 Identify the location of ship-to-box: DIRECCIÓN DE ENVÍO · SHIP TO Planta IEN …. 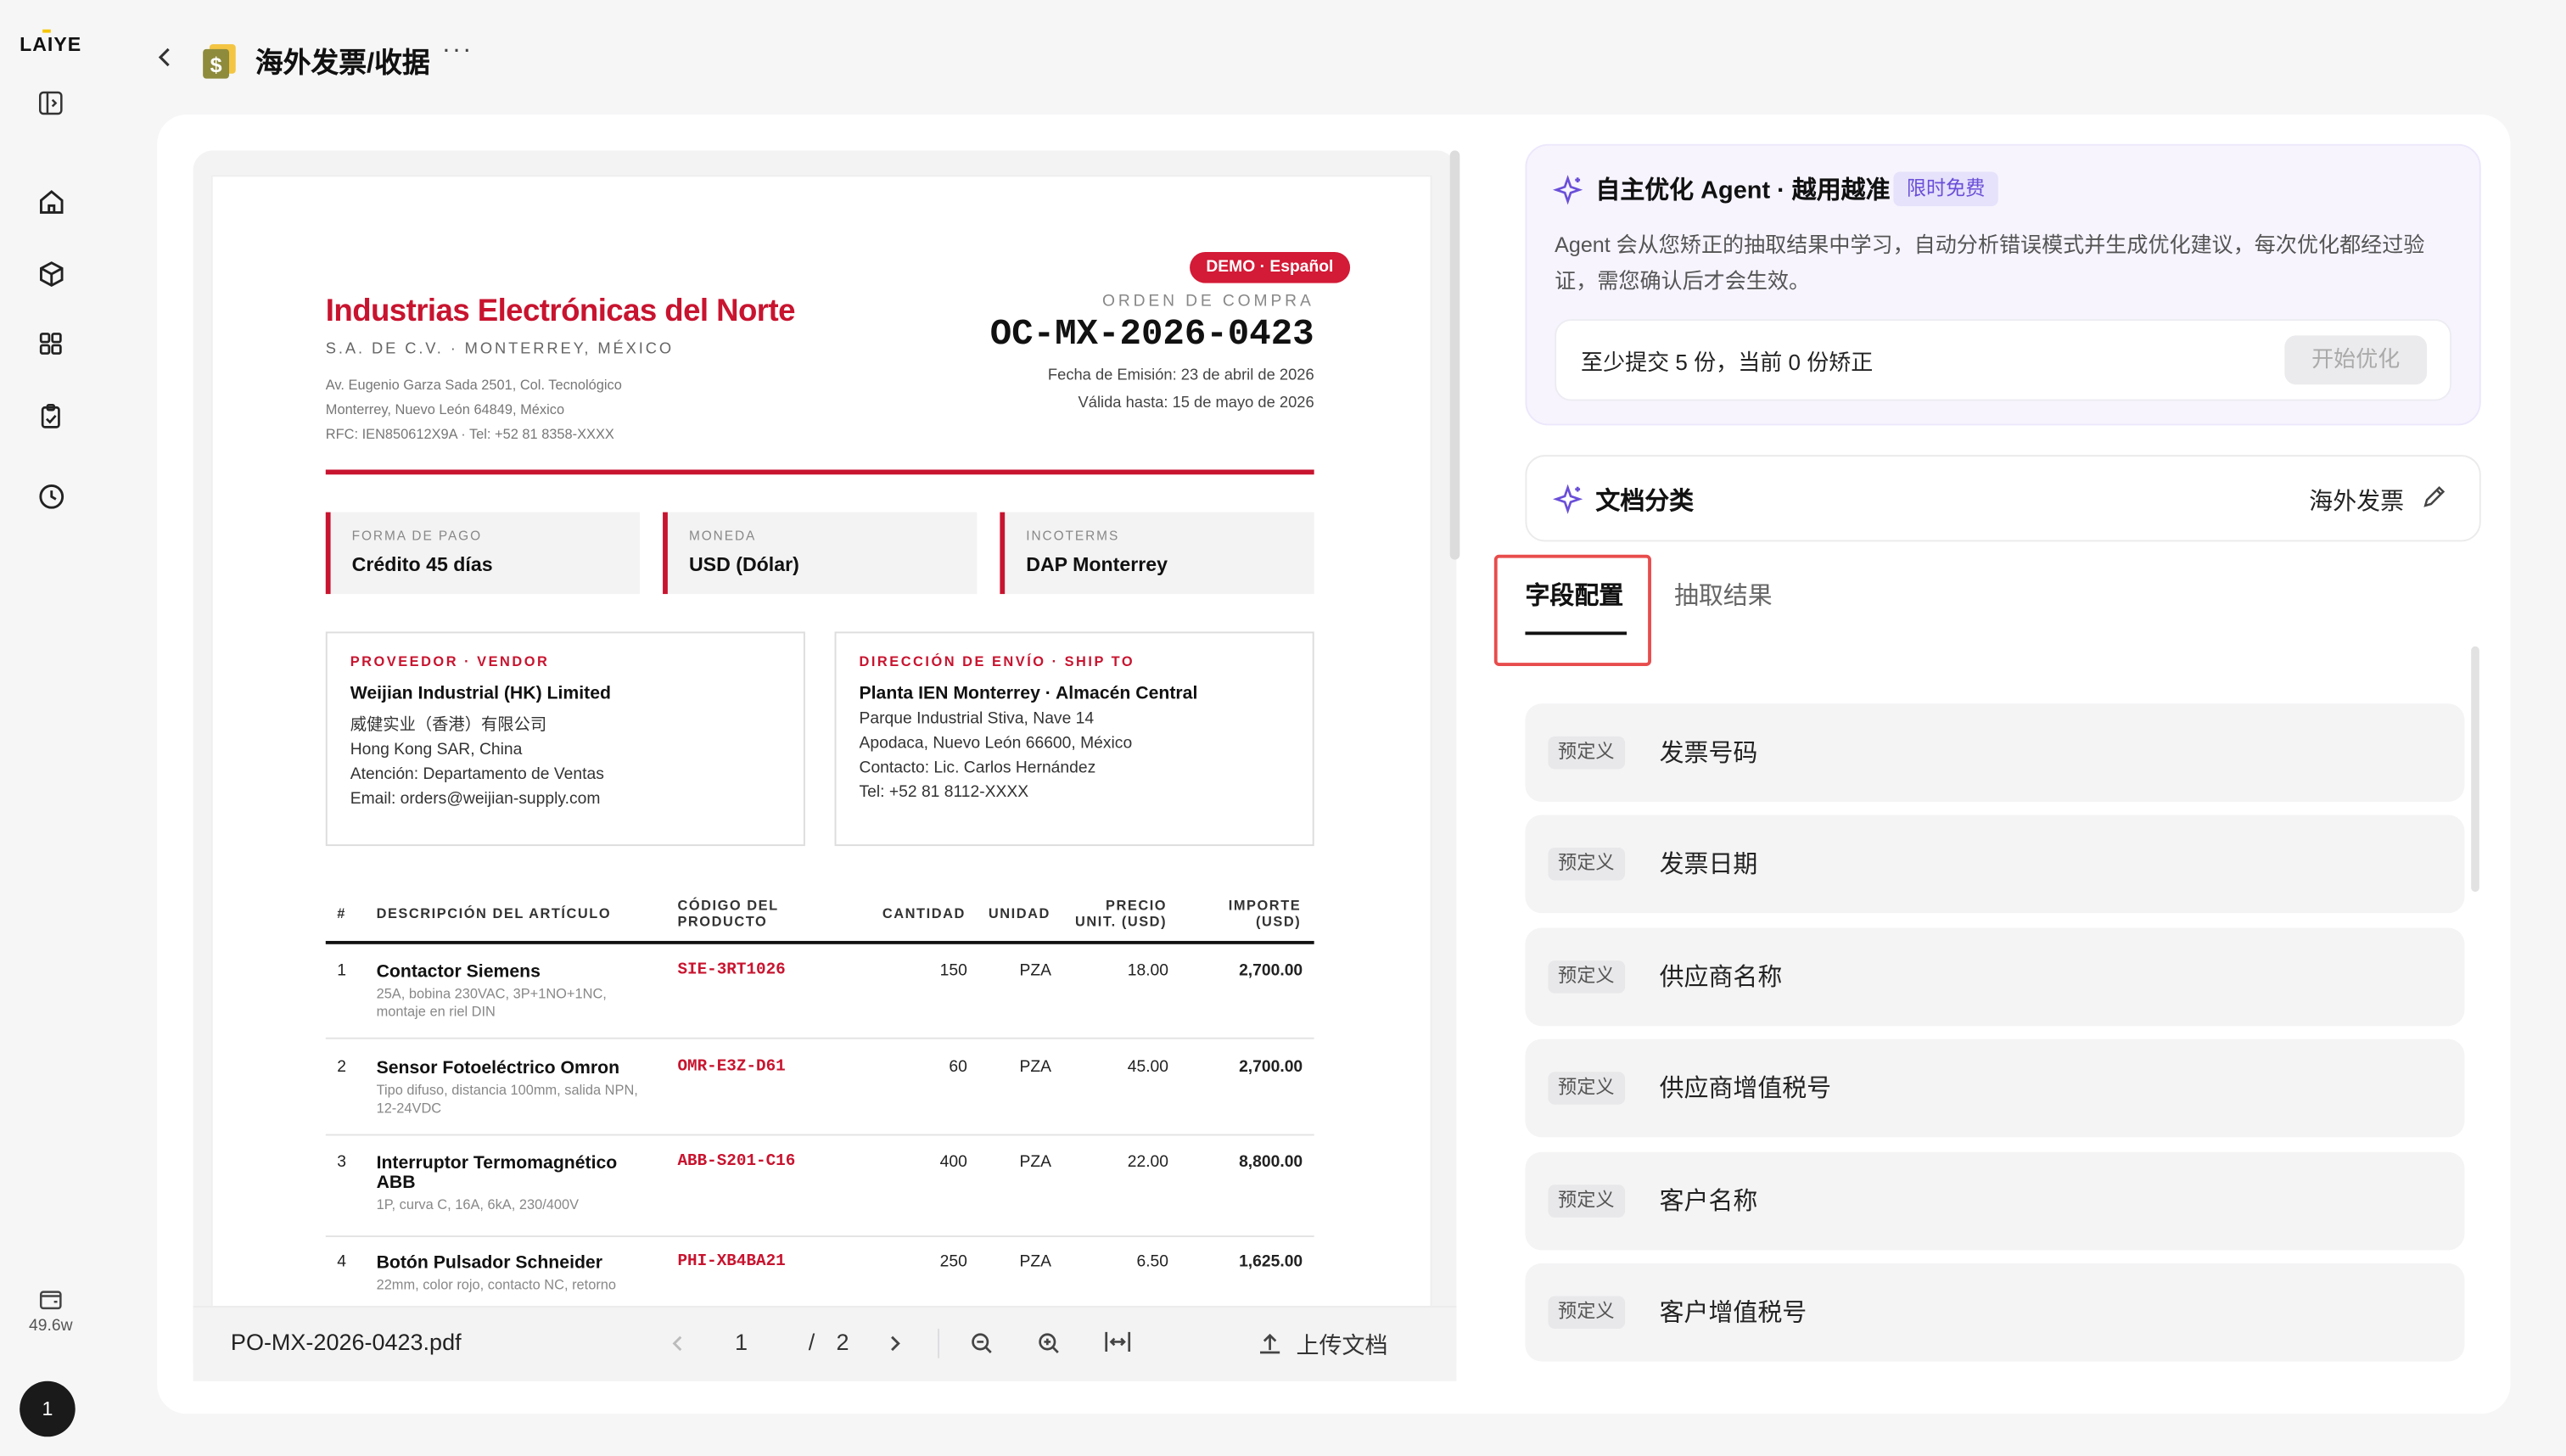
(1074, 739).